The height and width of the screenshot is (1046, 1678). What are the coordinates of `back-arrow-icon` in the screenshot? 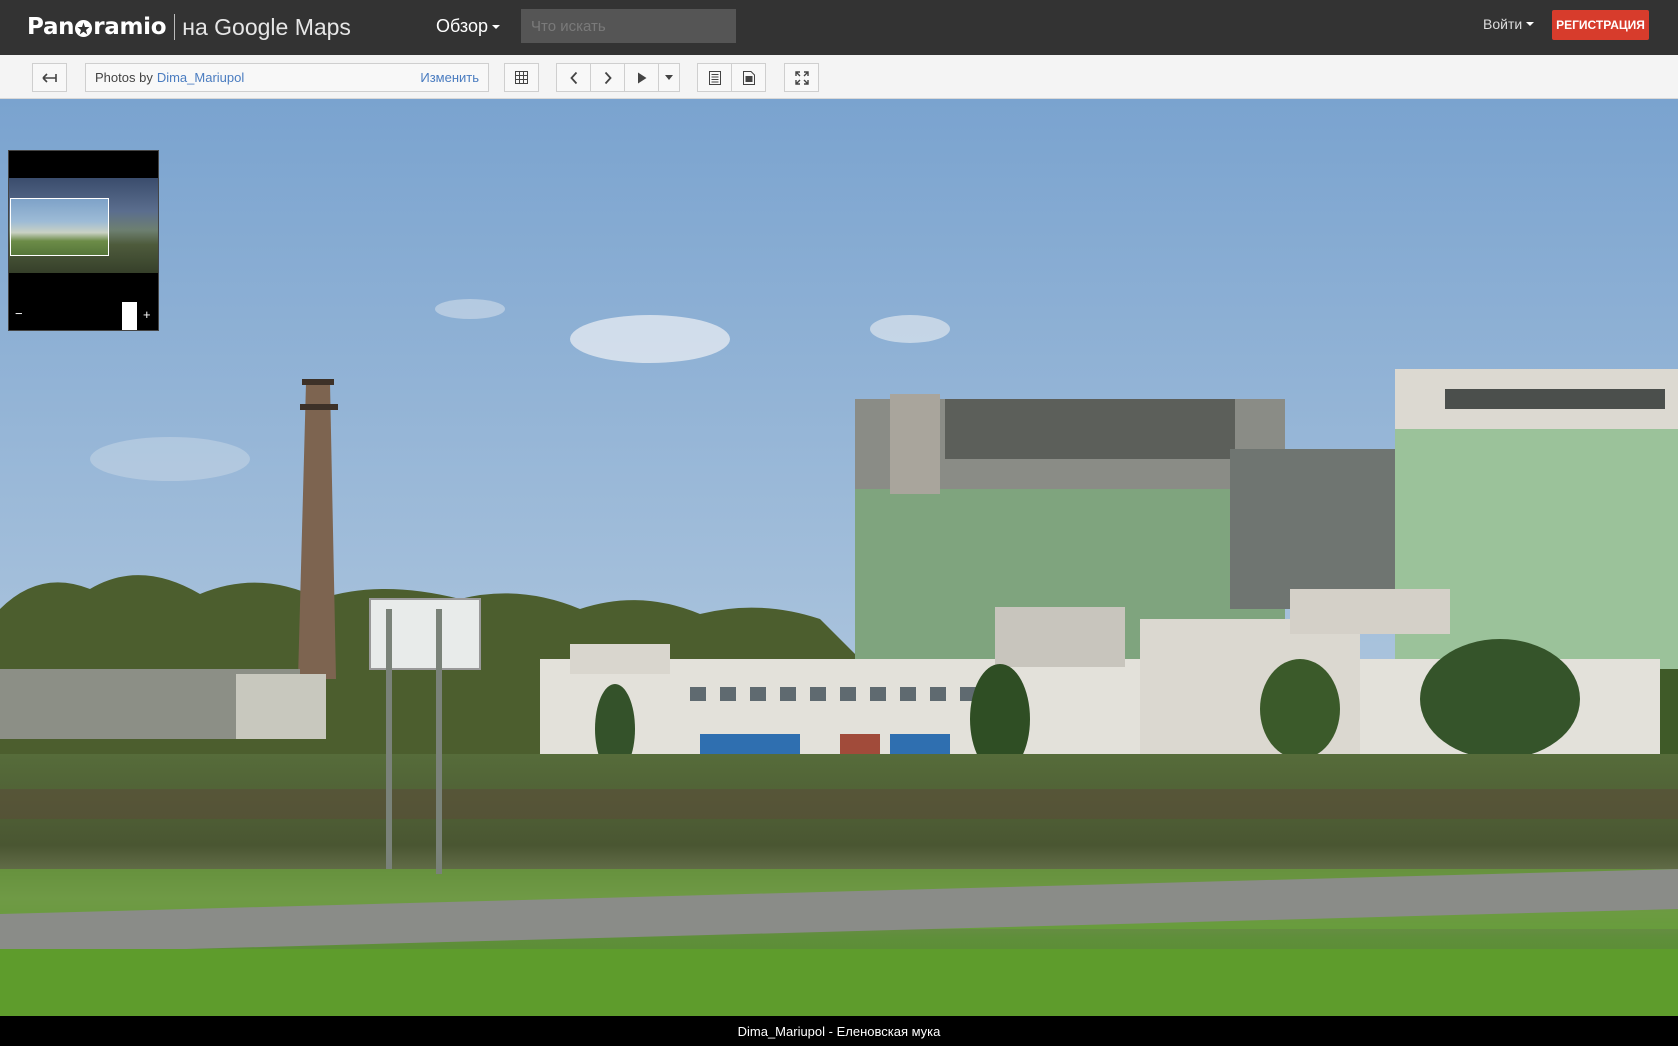 It's located at (49, 77).